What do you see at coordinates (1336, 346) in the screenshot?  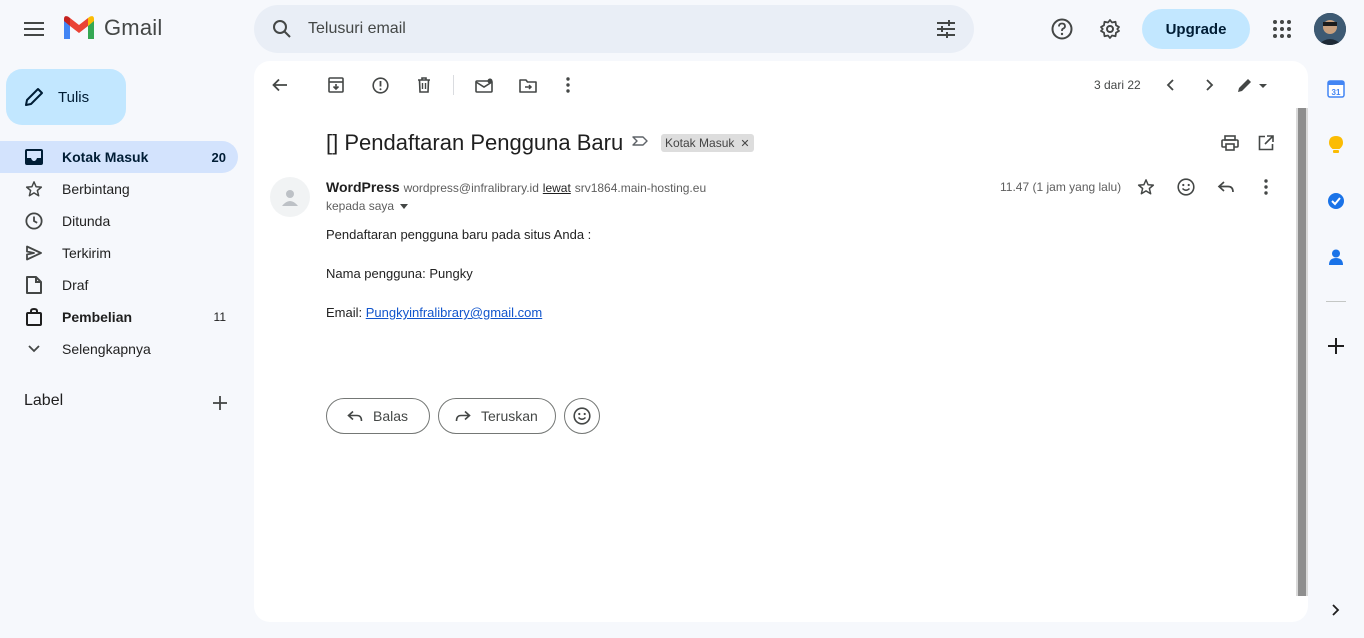 I see `add-icon` at bounding box center [1336, 346].